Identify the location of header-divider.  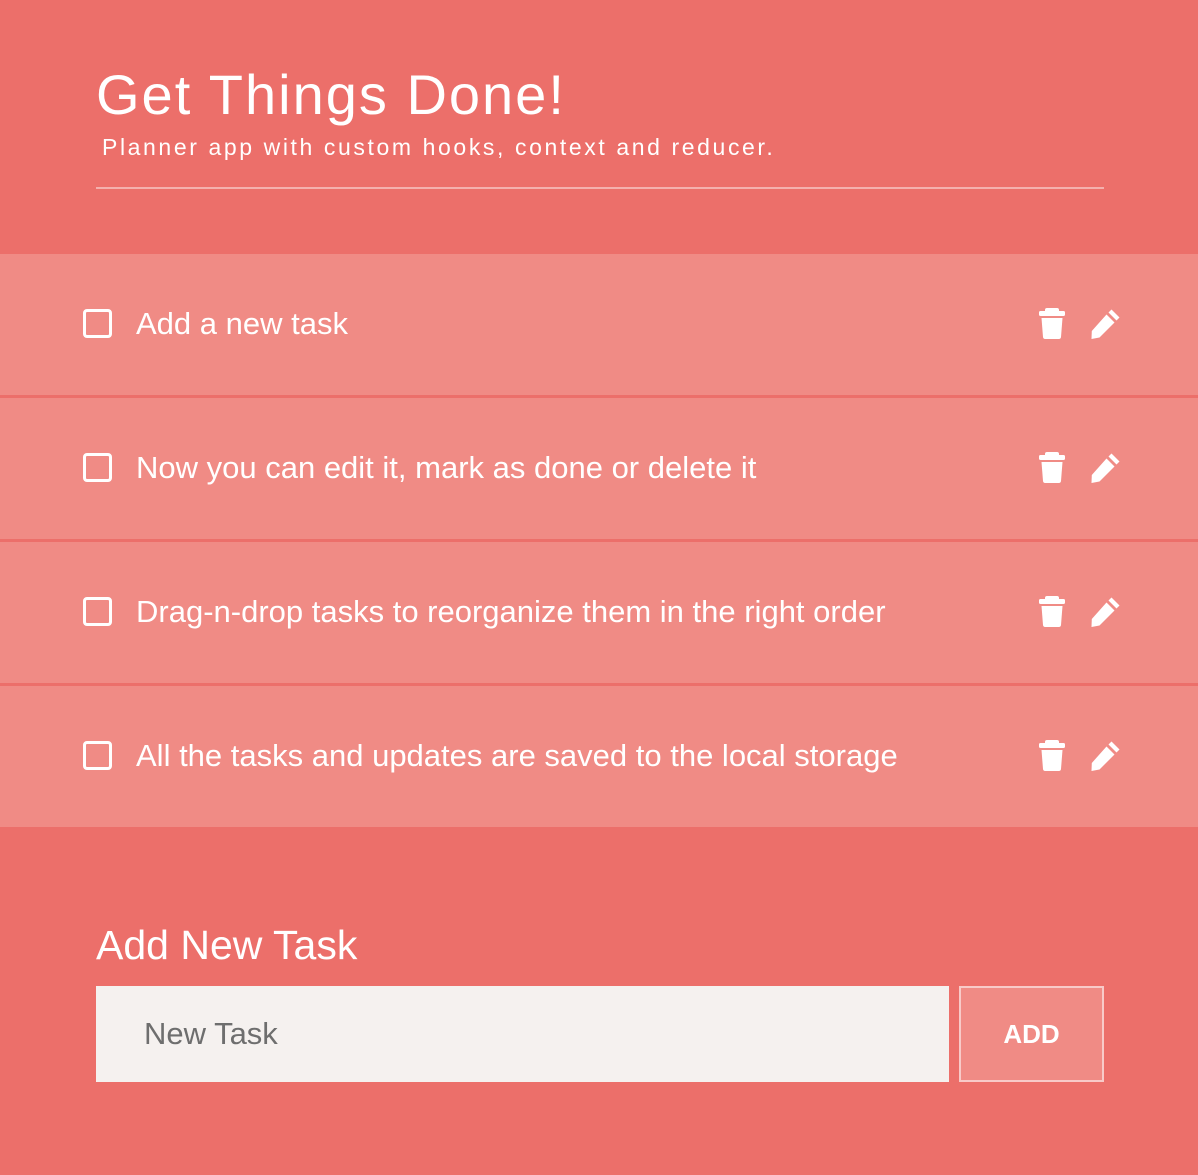
(600, 188).